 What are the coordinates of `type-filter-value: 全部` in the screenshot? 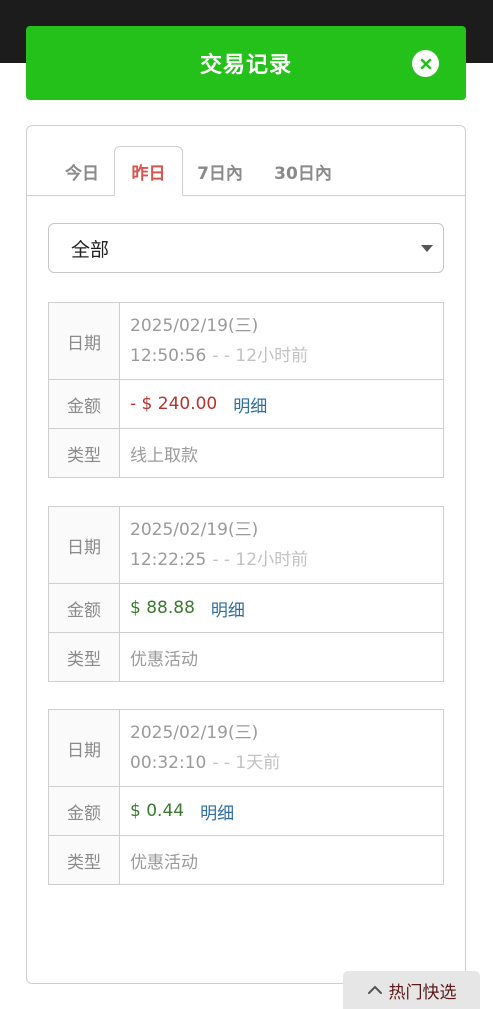 It's located at (90, 249).